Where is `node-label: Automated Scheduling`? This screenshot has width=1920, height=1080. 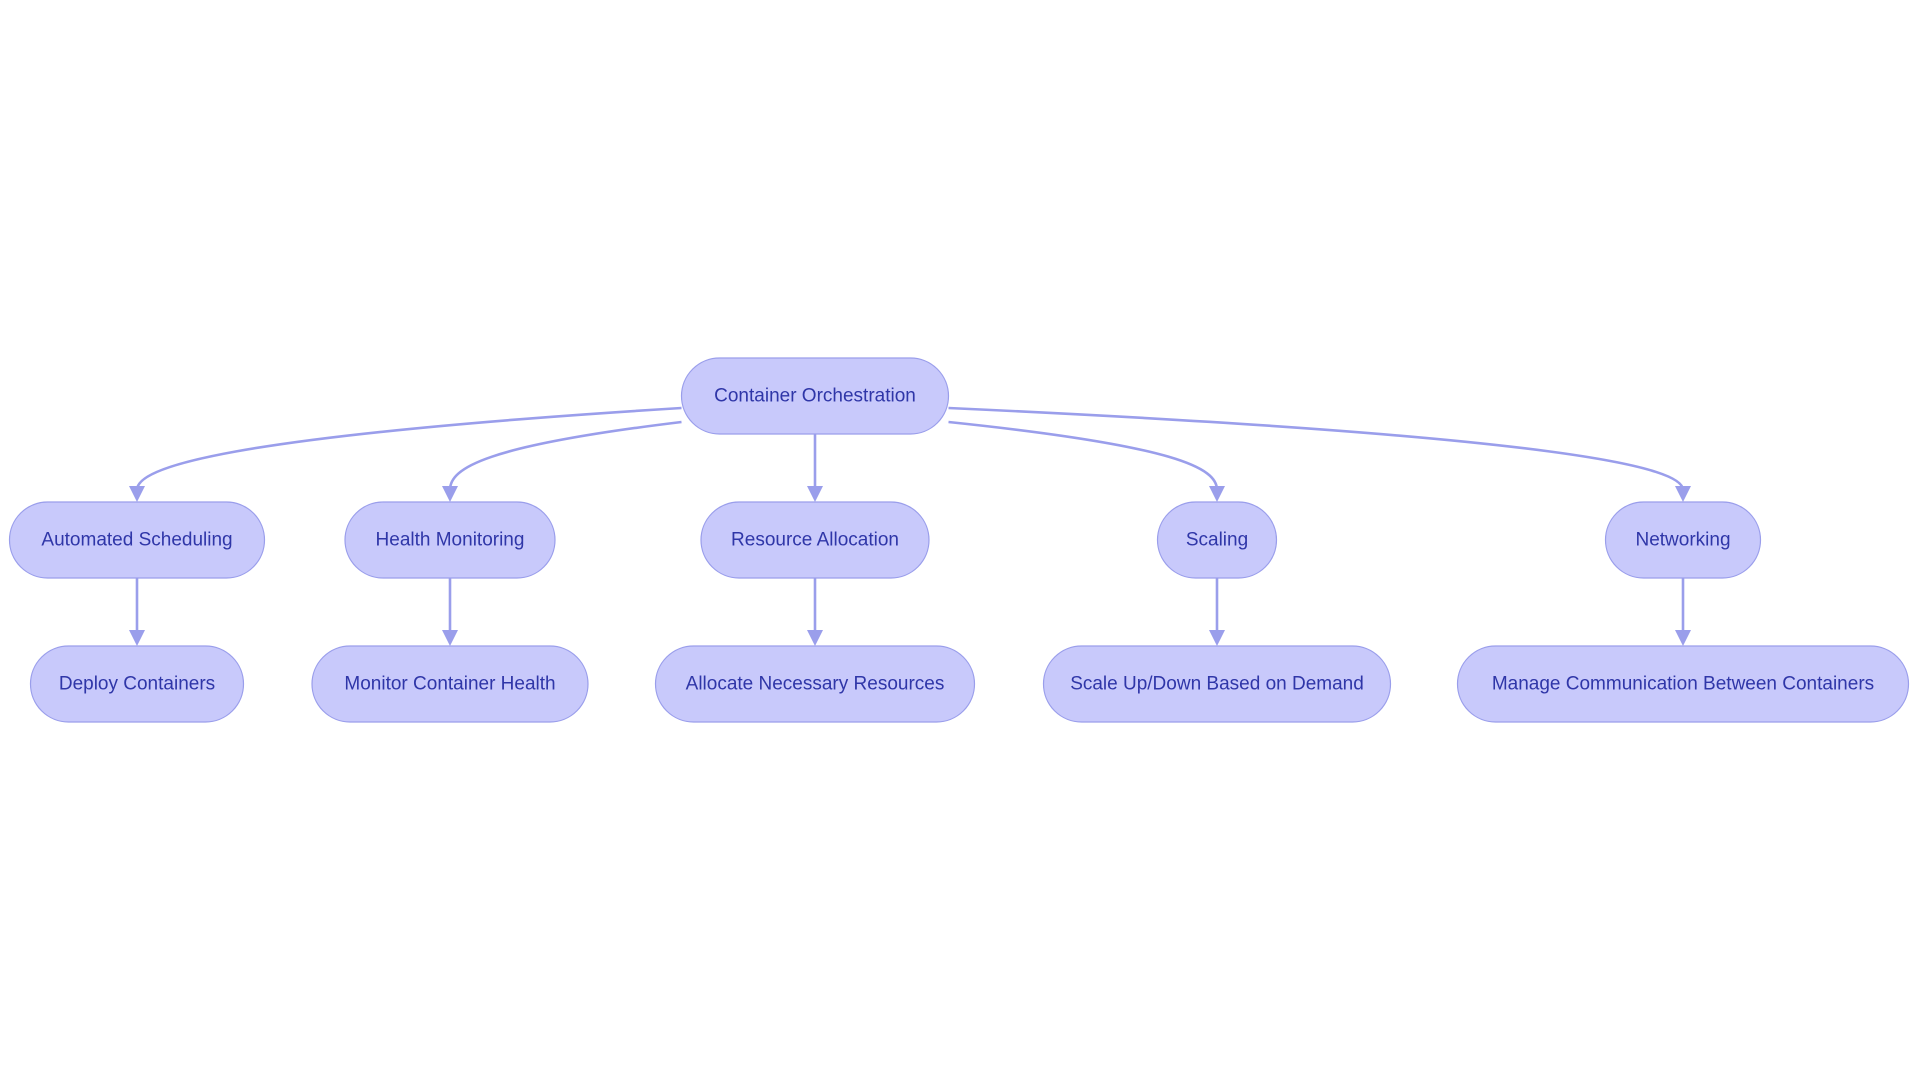 node-label: Automated Scheduling is located at coordinates (136, 540).